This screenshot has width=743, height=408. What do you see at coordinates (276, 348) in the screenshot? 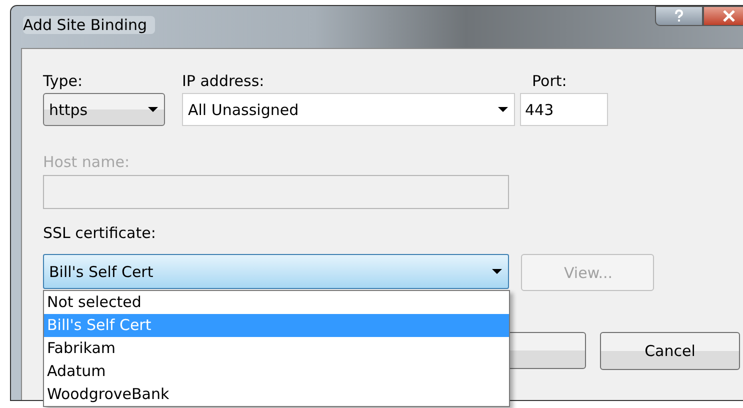
I see `certificate-option: Fabrikam` at bounding box center [276, 348].